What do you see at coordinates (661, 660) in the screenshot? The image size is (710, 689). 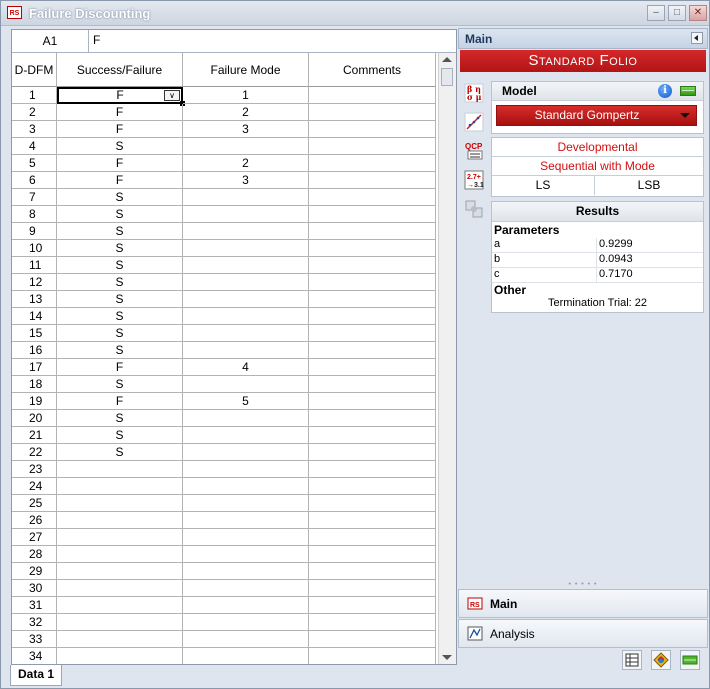 I see `wizard-icon` at bounding box center [661, 660].